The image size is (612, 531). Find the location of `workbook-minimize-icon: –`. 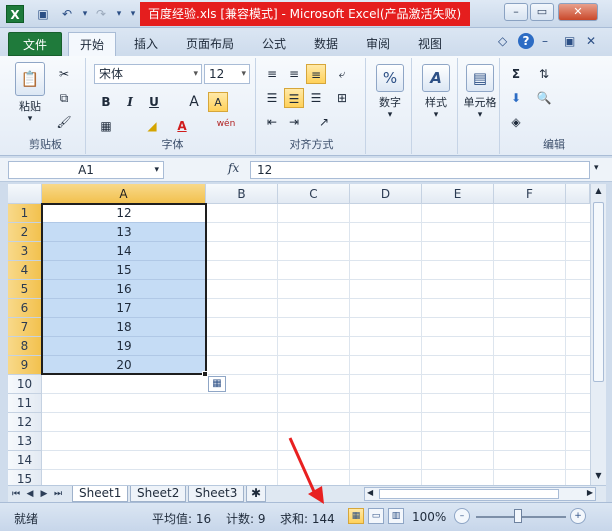

workbook-minimize-icon: – is located at coordinates (545, 41).